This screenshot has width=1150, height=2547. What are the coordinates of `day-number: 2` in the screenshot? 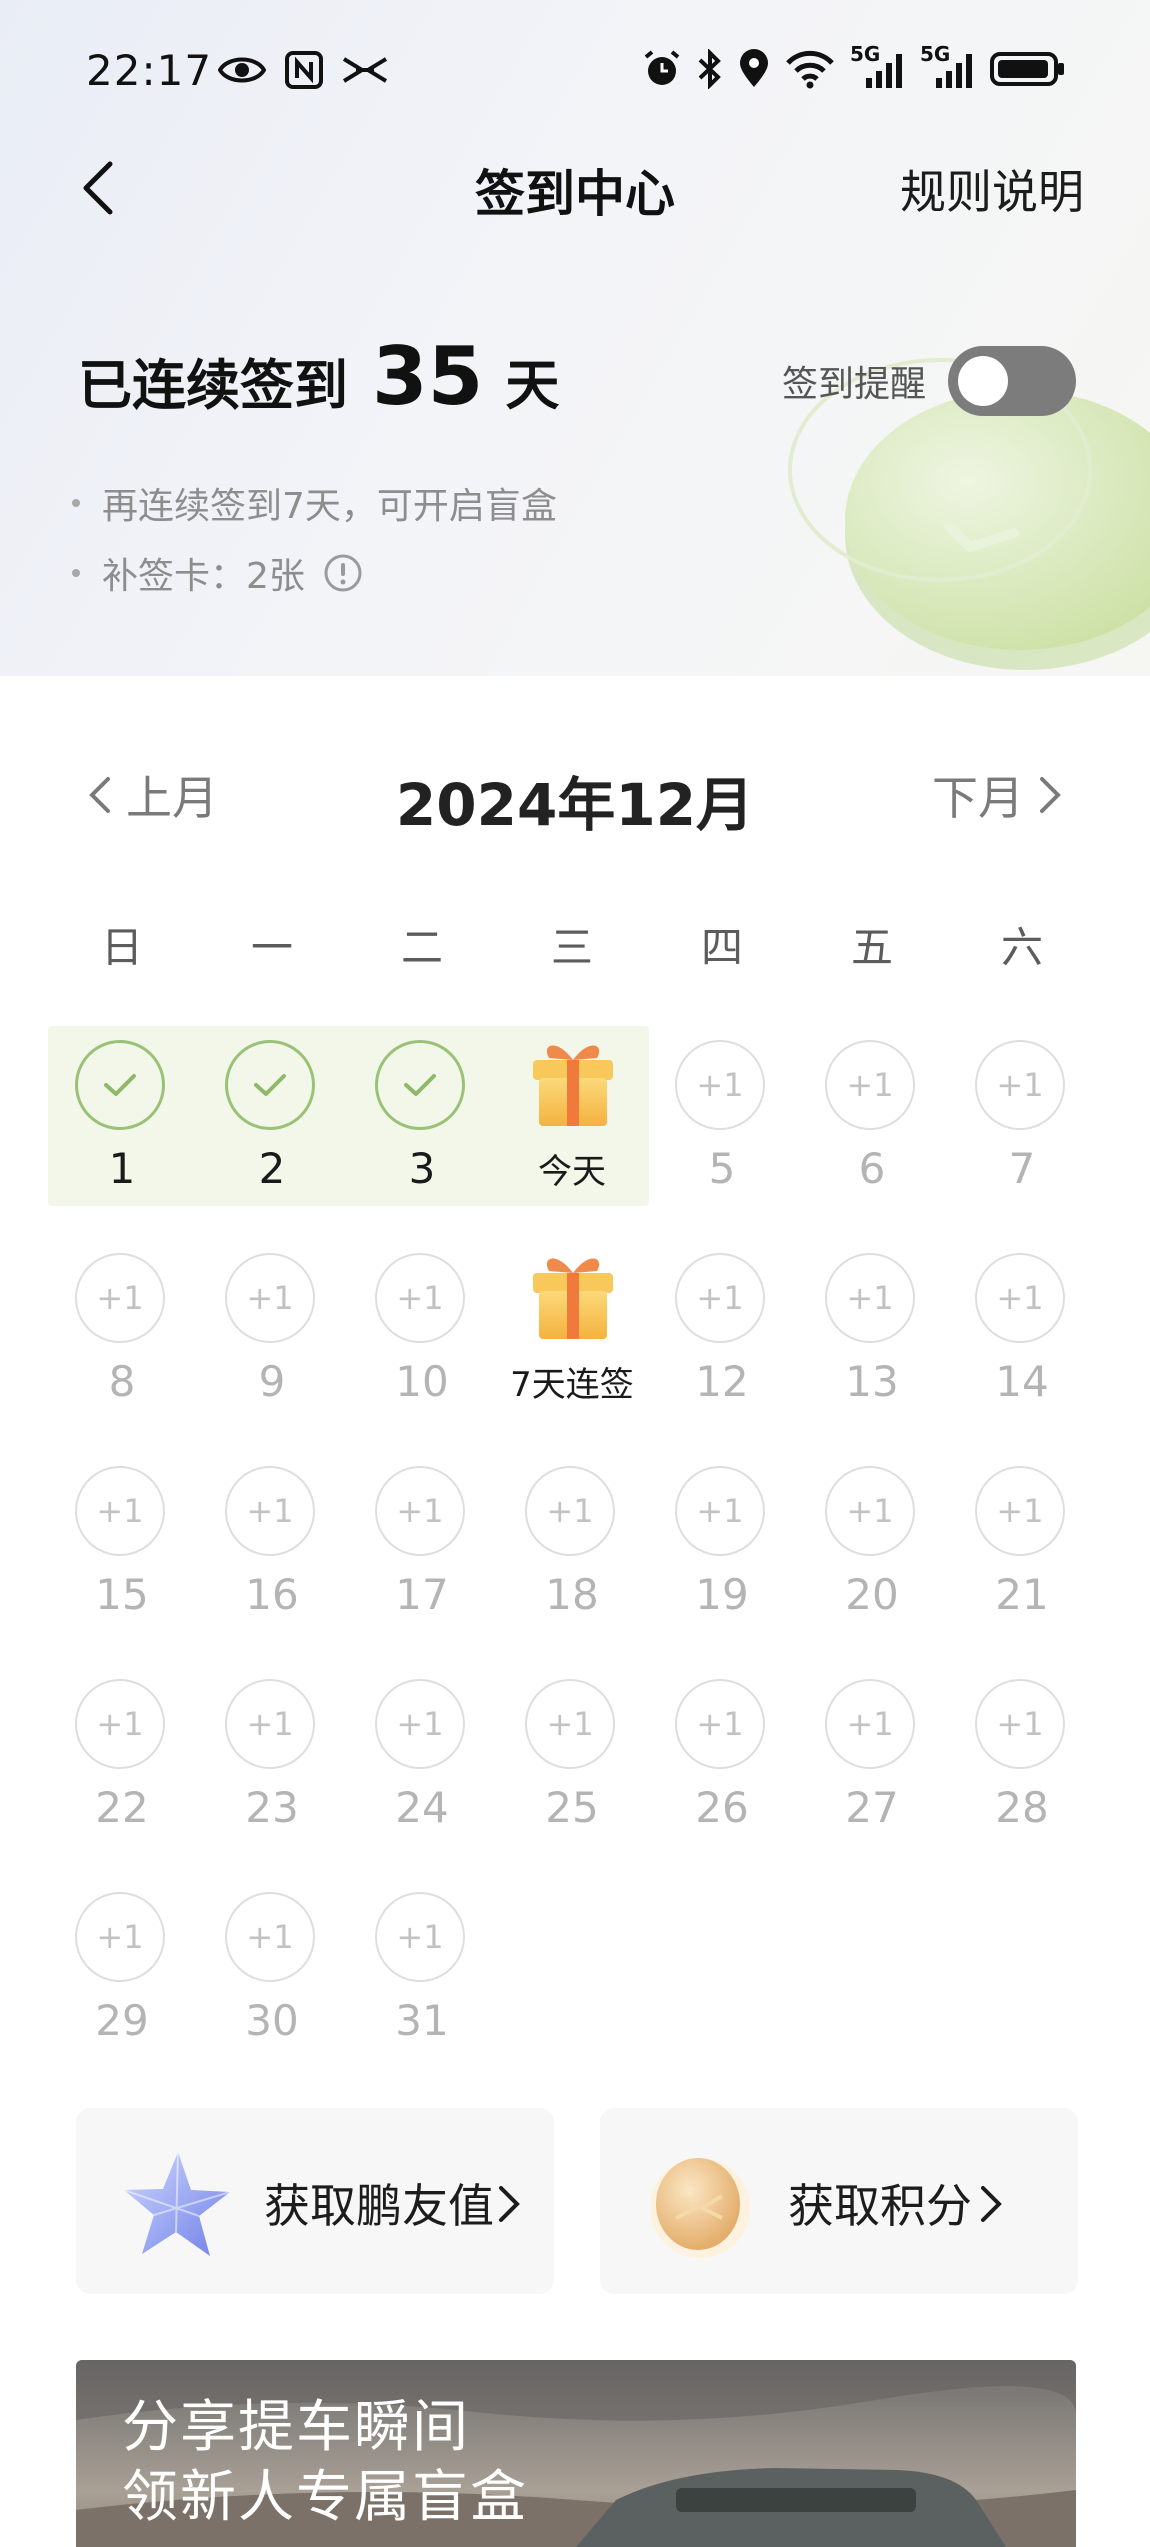 It's located at (272, 1168).